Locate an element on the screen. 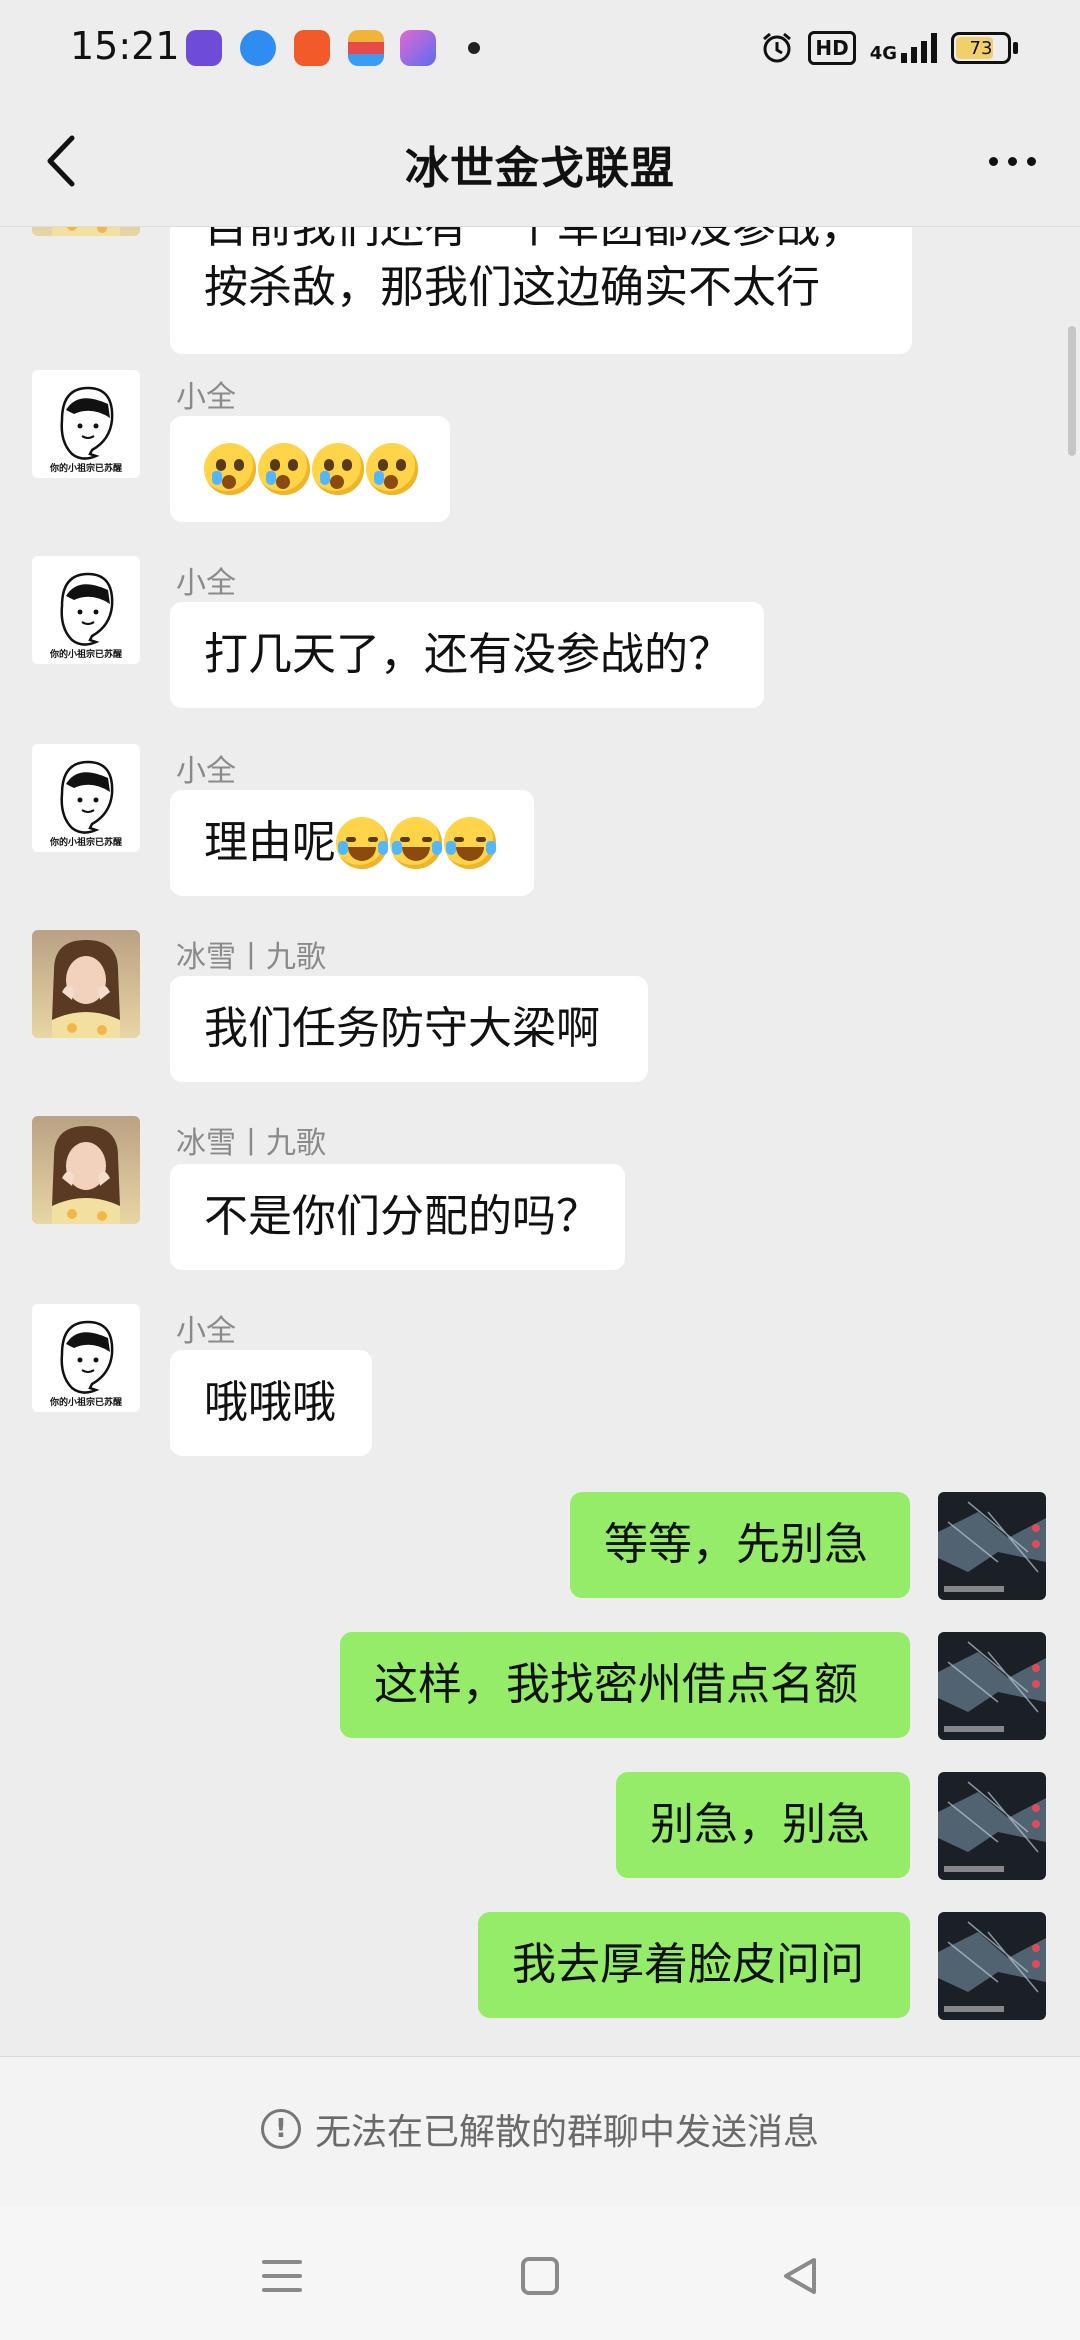 Image resolution: width=1080 pixels, height=2340 pixels. hd-badge: HD is located at coordinates (832, 48).